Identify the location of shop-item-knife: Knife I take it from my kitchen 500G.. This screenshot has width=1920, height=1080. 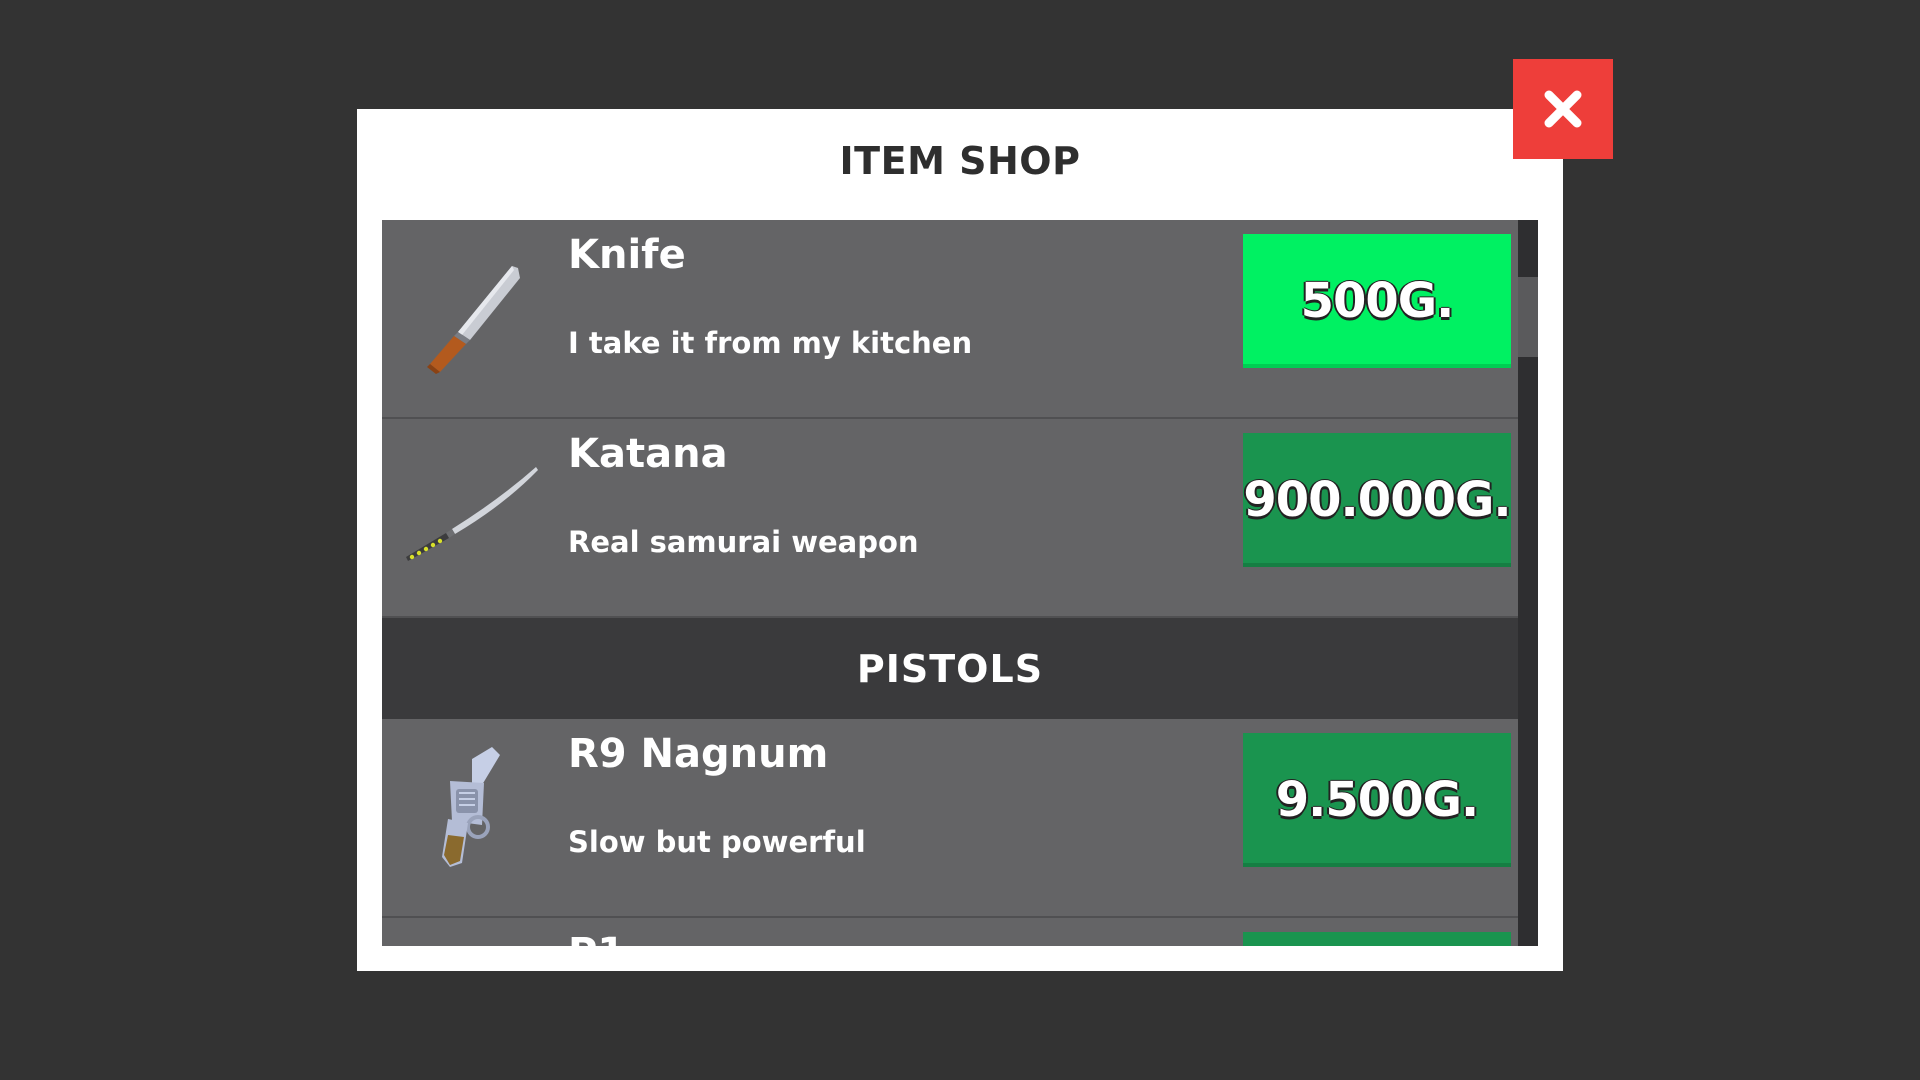
(950, 319).